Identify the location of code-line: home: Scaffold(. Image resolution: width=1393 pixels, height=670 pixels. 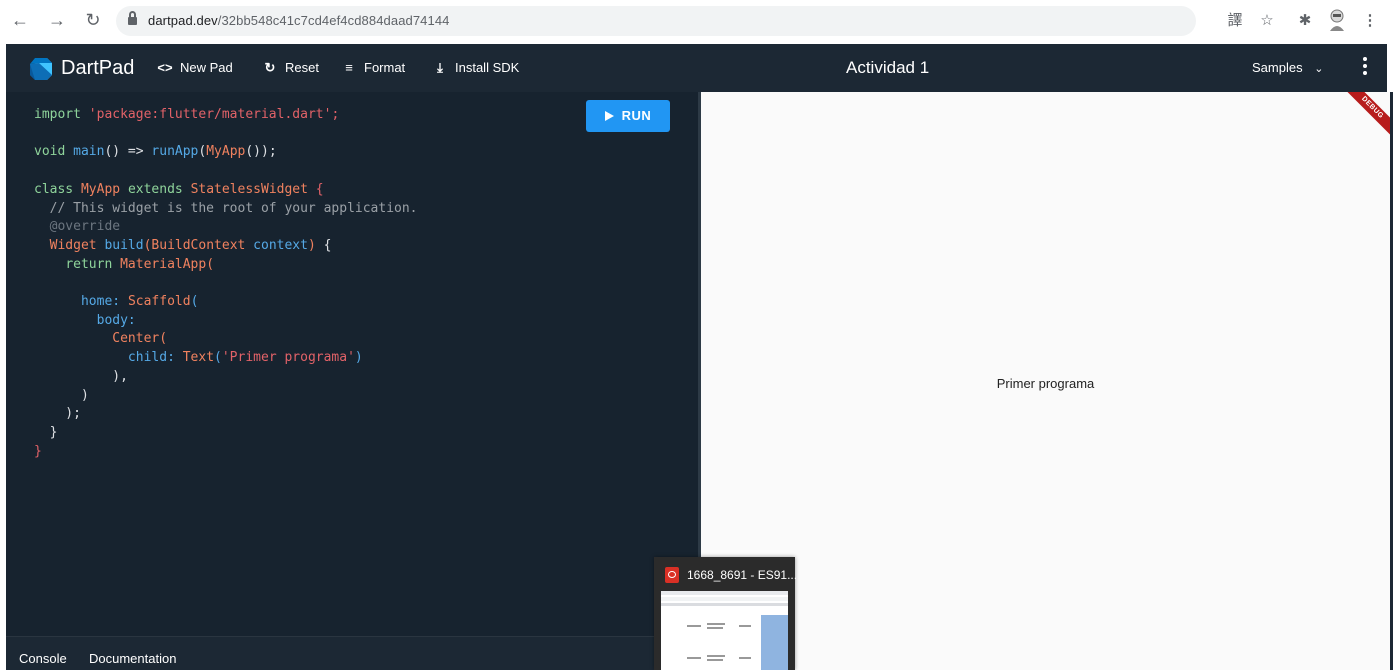
(139, 302).